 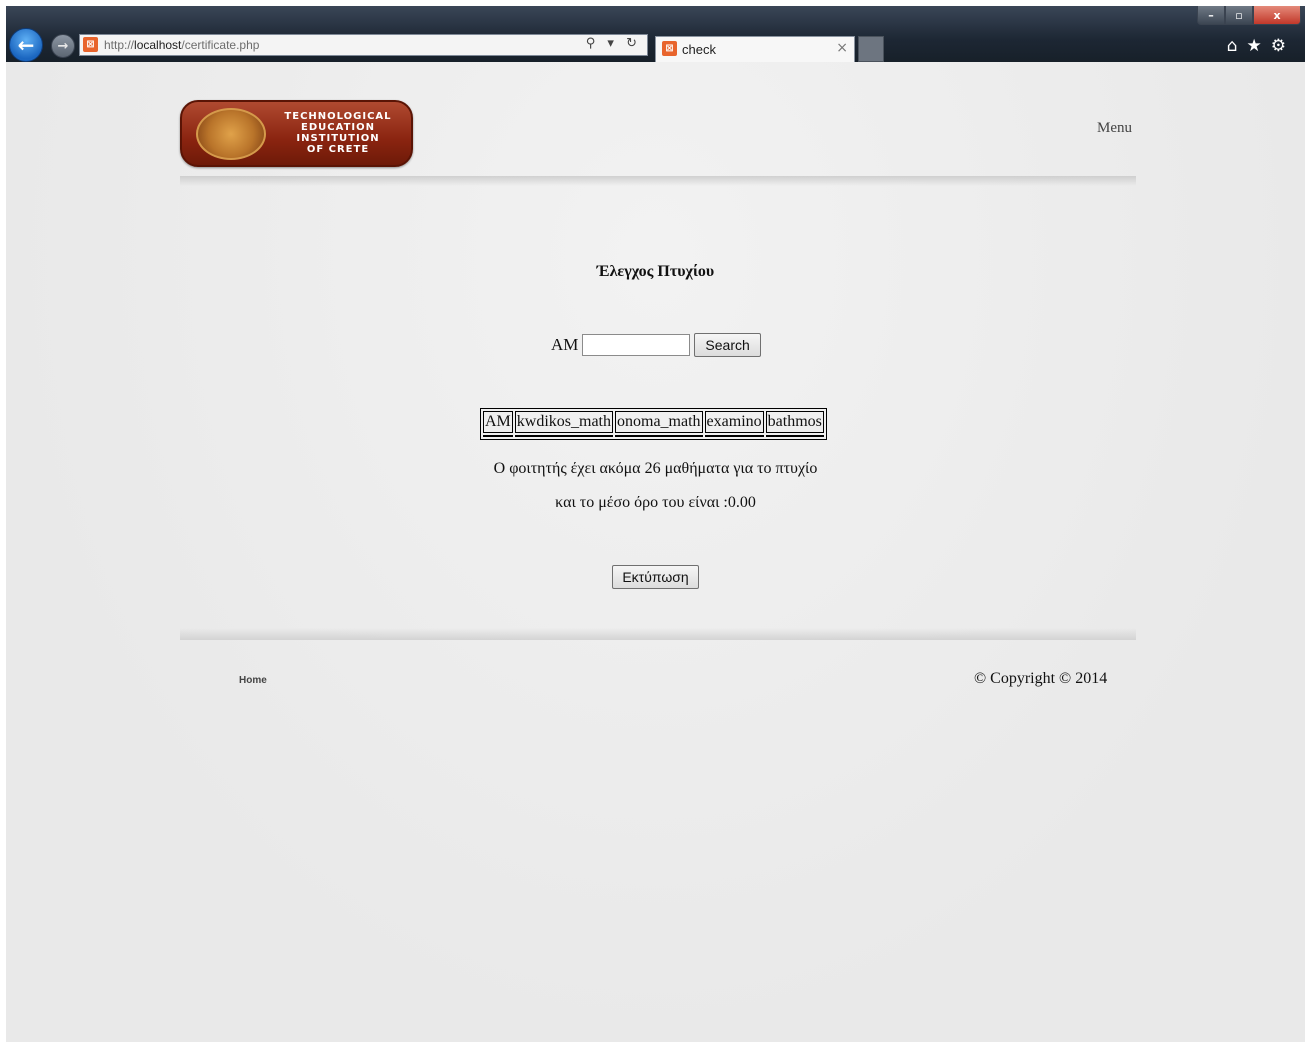 What do you see at coordinates (669, 48) in the screenshot?
I see `tab-favicon-icon: ⊠` at bounding box center [669, 48].